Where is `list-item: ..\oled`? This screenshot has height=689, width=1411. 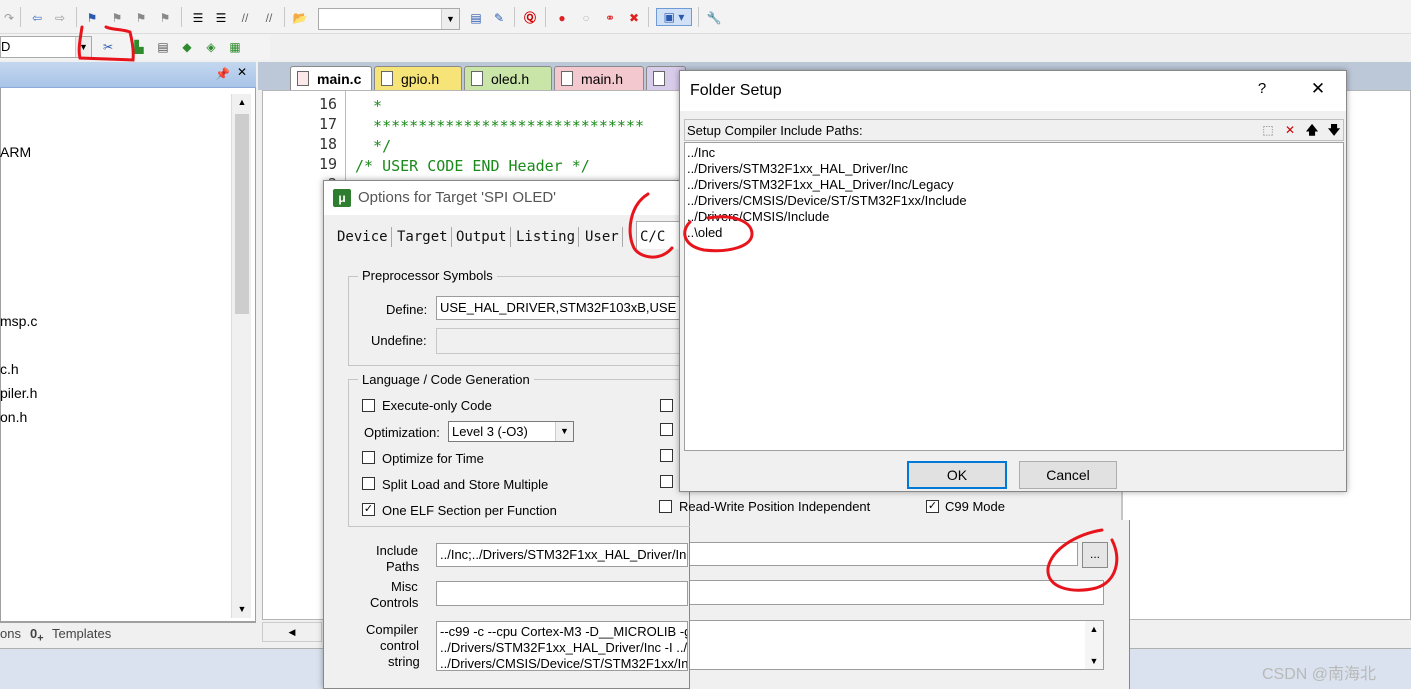
list-item: ..\oled is located at coordinates (704, 232).